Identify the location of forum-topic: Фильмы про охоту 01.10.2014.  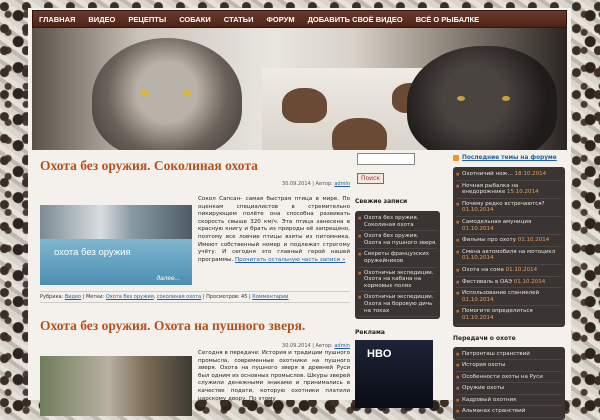
(509, 241).